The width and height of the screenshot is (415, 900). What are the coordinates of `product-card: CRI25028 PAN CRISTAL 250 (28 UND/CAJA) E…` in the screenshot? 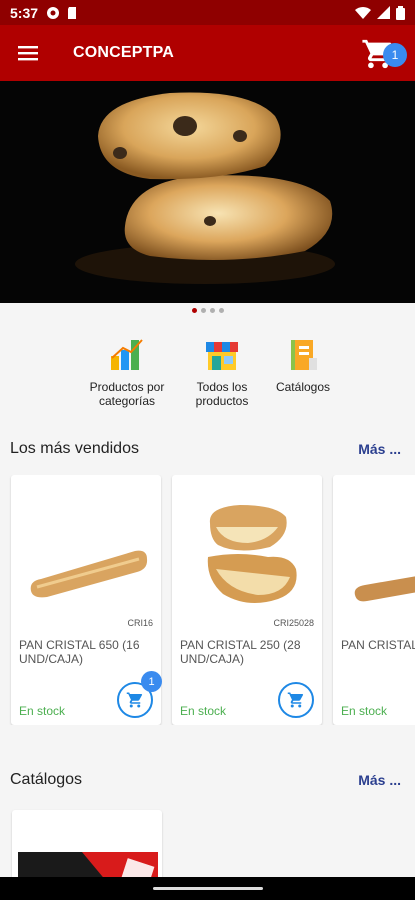 It's located at (247, 600).